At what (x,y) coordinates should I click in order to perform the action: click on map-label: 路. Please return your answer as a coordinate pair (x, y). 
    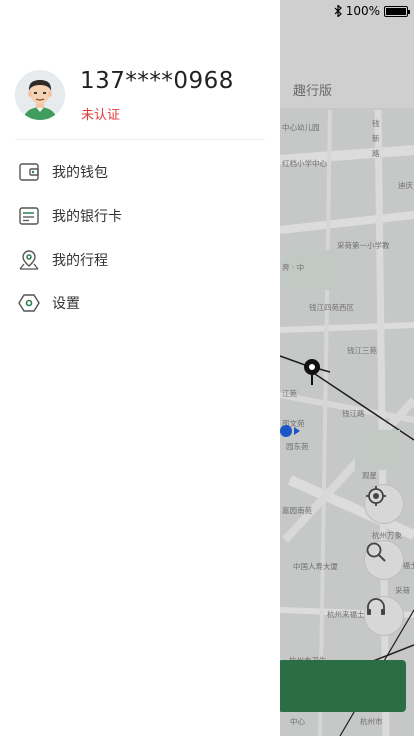
    Looking at the image, I should click on (376, 153).